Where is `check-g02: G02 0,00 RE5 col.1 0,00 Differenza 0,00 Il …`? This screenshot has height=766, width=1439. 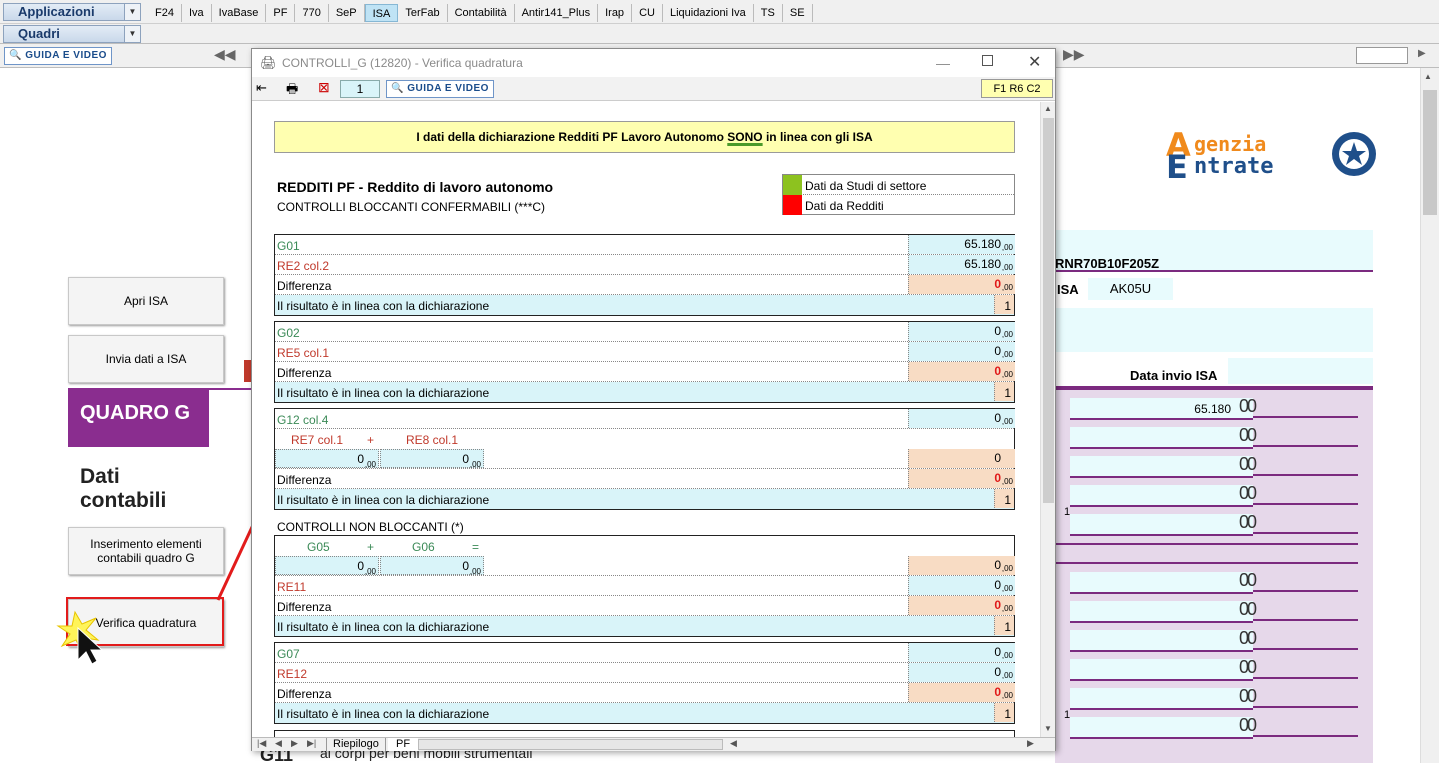 check-g02: G02 0,00 RE5 col.1 0,00 Differenza 0,00 Il … is located at coordinates (644, 362).